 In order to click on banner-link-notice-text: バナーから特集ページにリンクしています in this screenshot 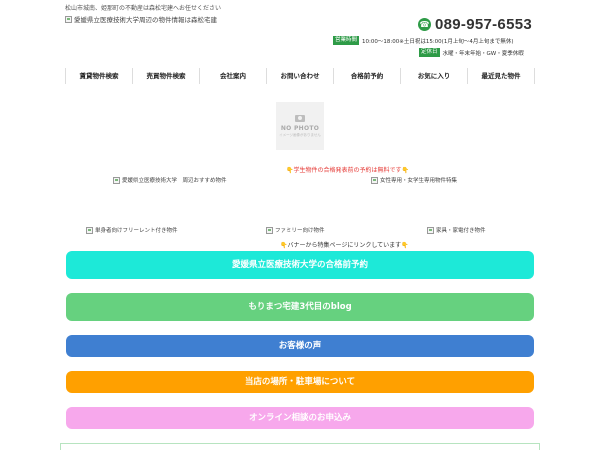, I will do `click(344, 245)`.